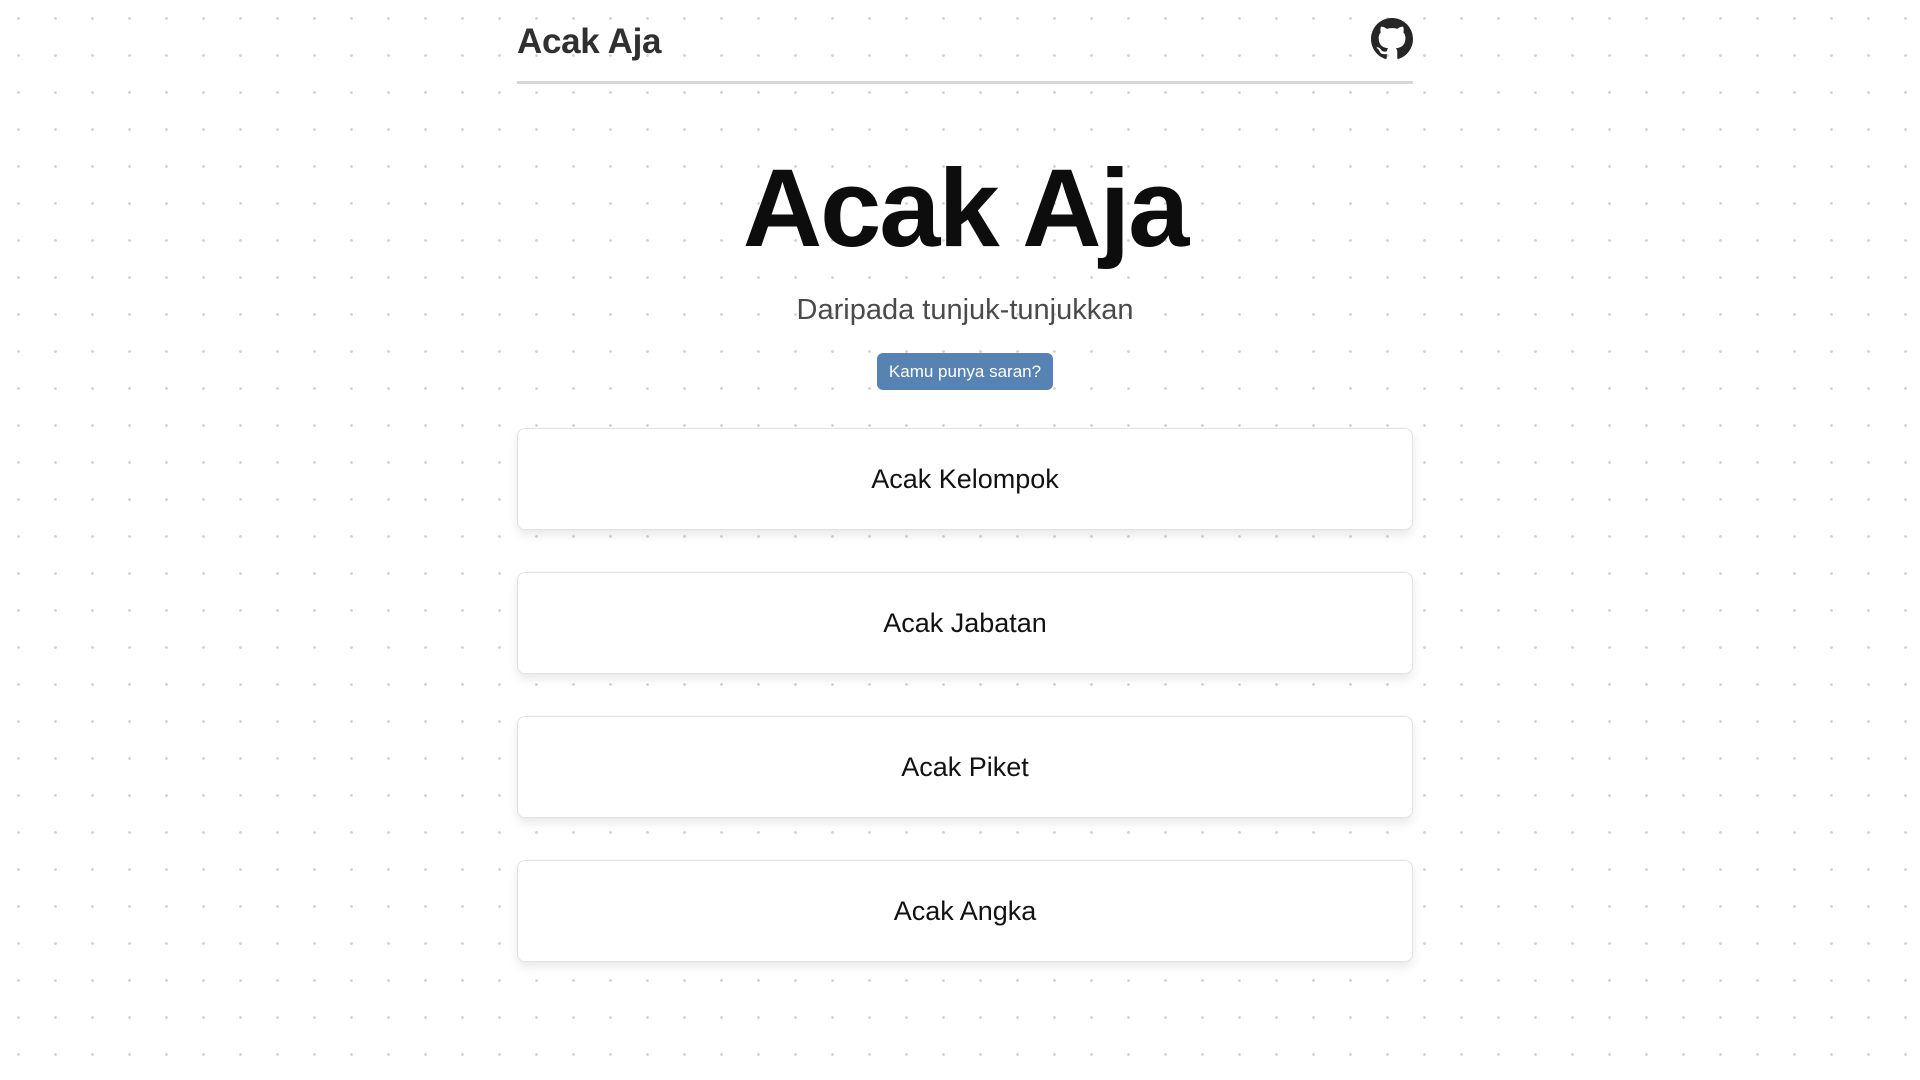 The image size is (1920, 1080). I want to click on page-subtitle: Daripada tunjuk-tunjukkan, so click(965, 310).